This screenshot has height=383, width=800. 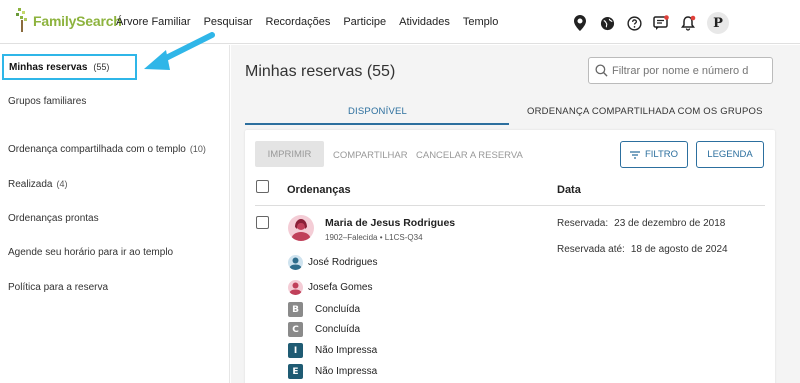 I want to click on messages-icon, so click(x=661, y=23).